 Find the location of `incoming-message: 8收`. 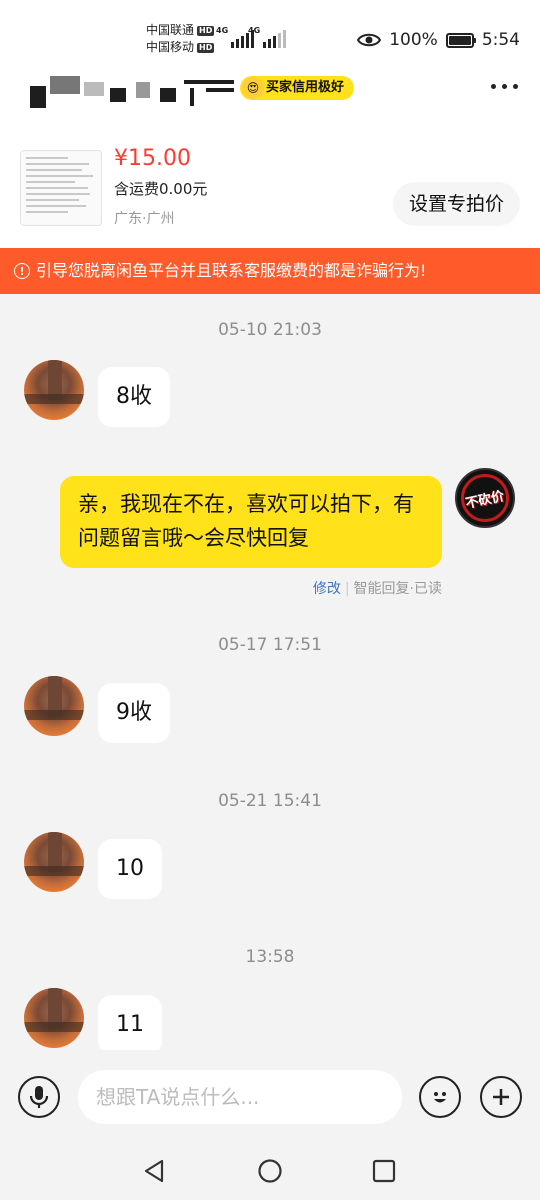

incoming-message: 8收 is located at coordinates (134, 397).